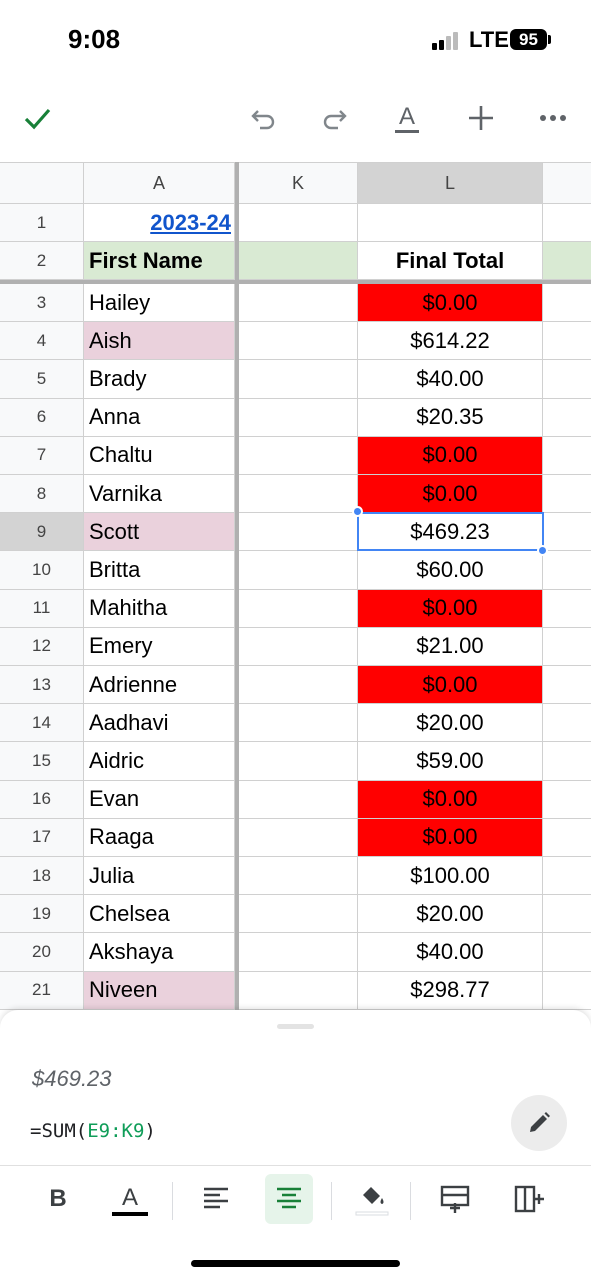  Describe the element at coordinates (42, 723) in the screenshot. I see `row-header: 14` at that location.